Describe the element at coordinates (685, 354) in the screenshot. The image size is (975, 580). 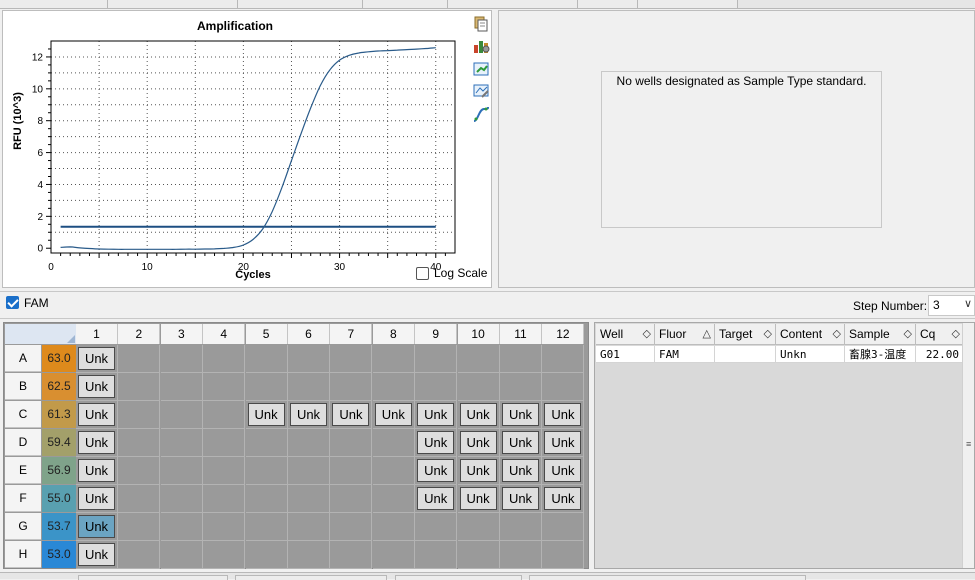
I see `table-cell: FAM` at that location.